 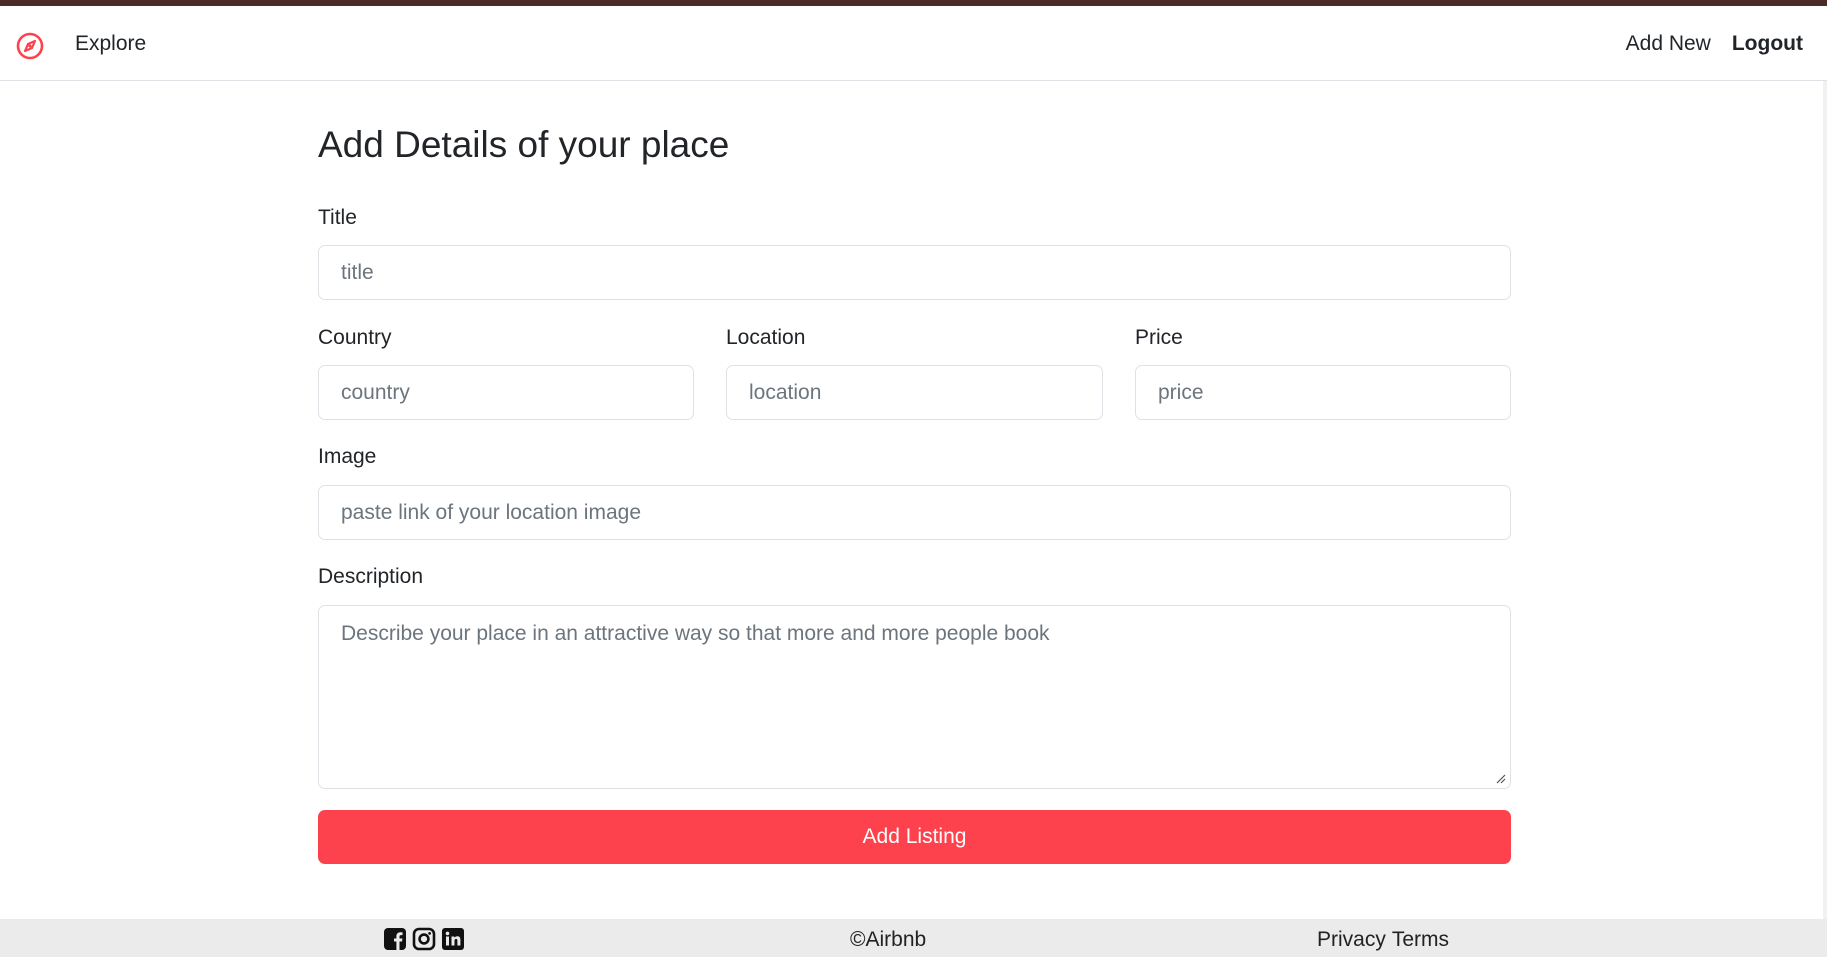 I want to click on title-placeholder: title, so click(x=357, y=272).